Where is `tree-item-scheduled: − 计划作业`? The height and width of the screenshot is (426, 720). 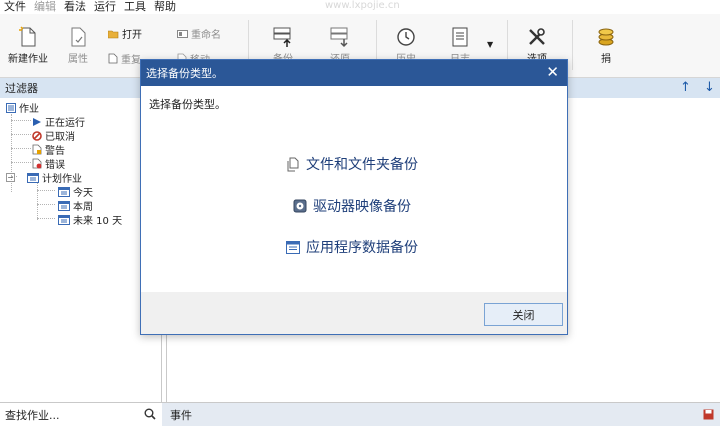 tree-item-scheduled: − 计划作业 is located at coordinates (44, 177).